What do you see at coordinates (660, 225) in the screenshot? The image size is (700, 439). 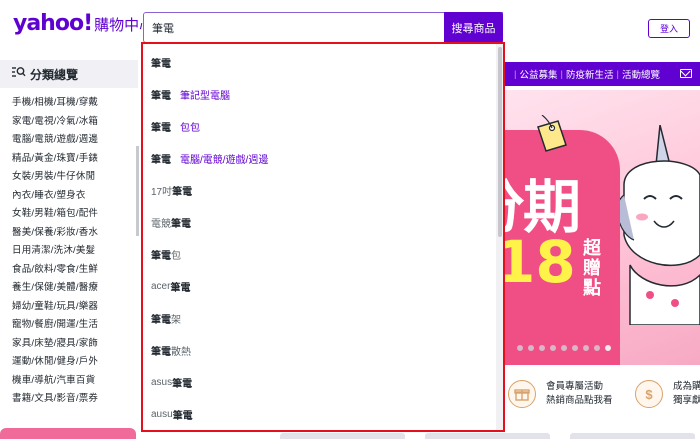 I see `unicorn-mascot-icon` at bounding box center [660, 225].